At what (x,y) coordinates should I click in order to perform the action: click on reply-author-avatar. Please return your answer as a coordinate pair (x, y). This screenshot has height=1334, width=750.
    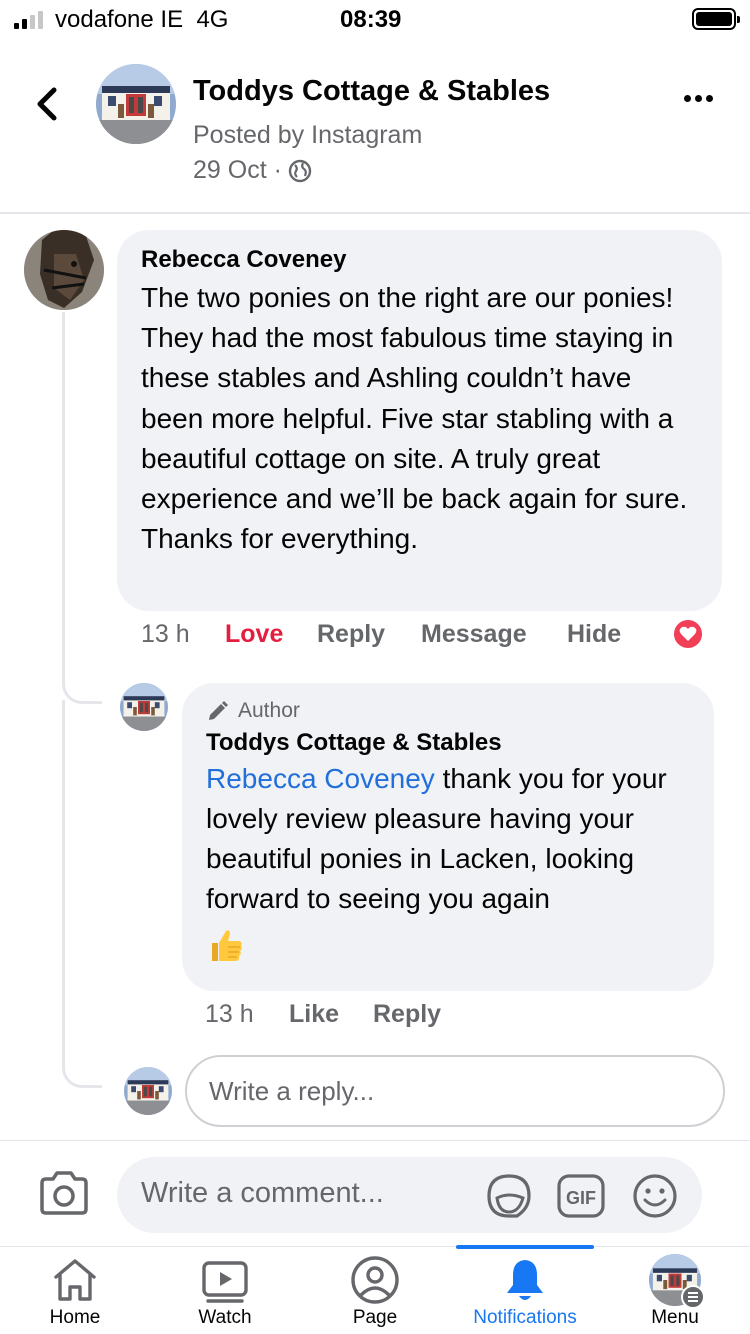
    Looking at the image, I should click on (144, 707).